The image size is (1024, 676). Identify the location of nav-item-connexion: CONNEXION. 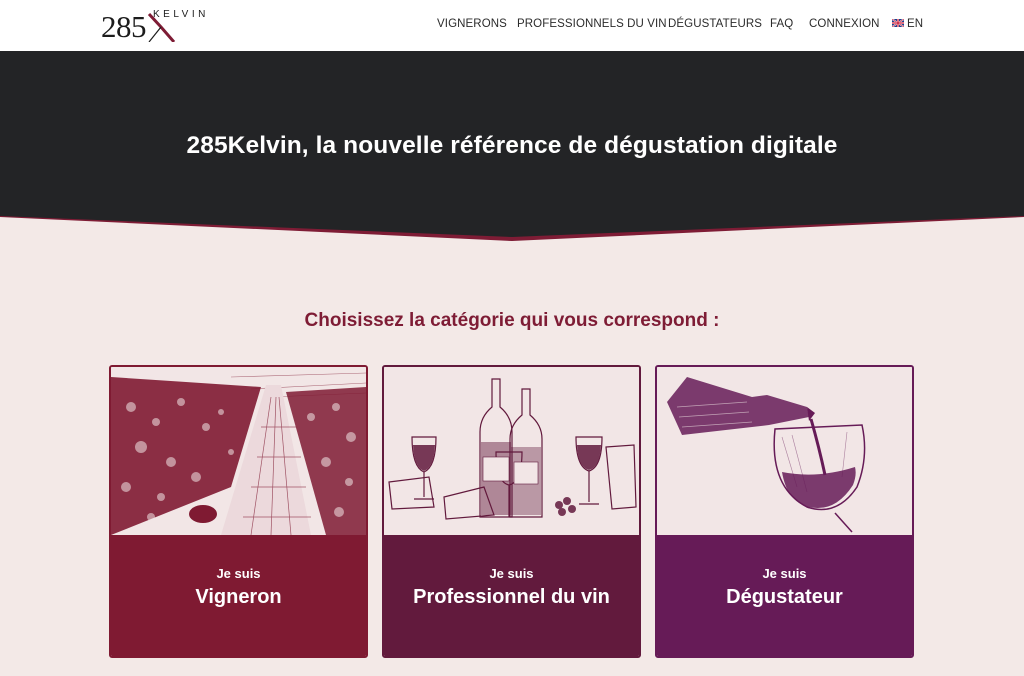
(844, 24).